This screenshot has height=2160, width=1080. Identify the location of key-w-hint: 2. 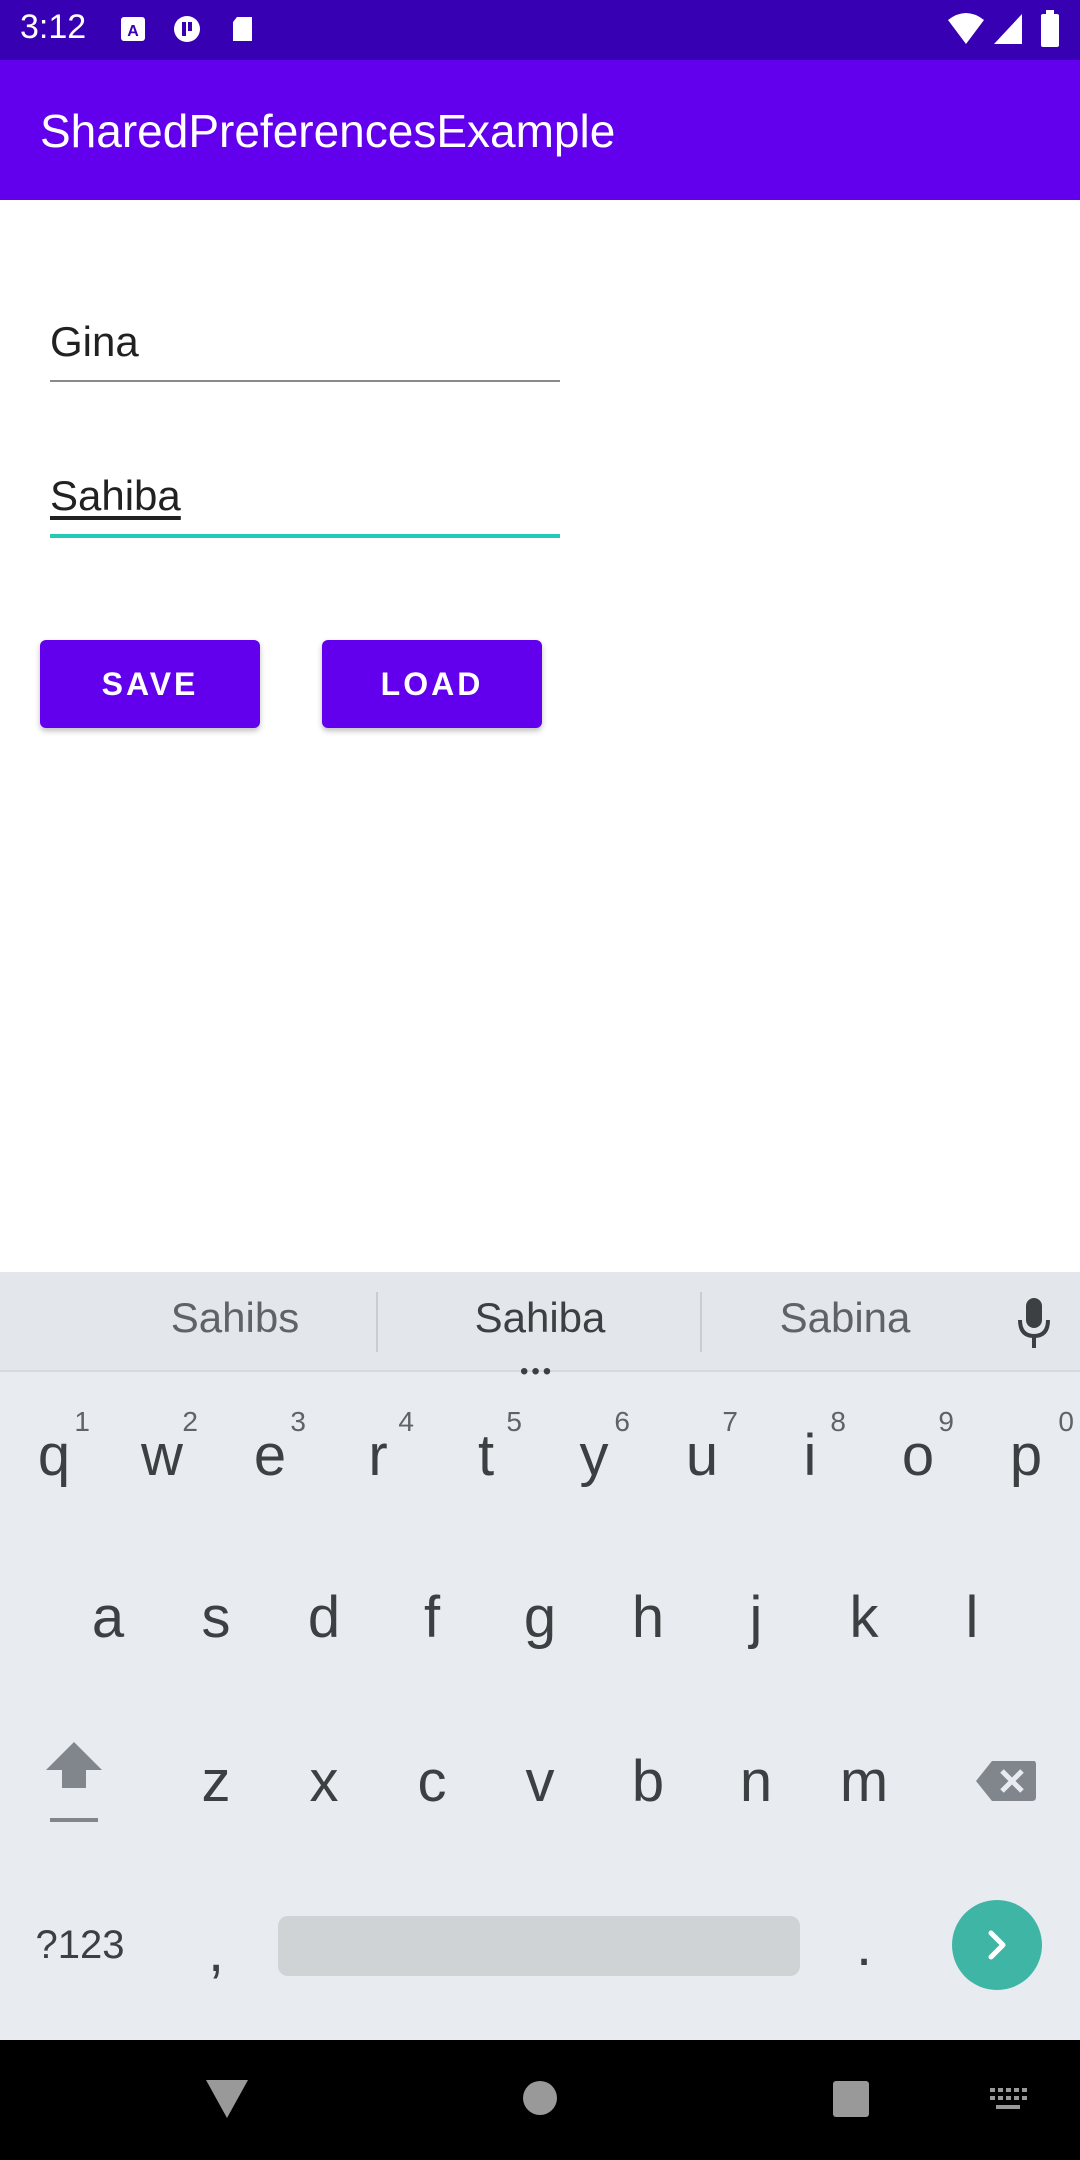
(190, 1421).